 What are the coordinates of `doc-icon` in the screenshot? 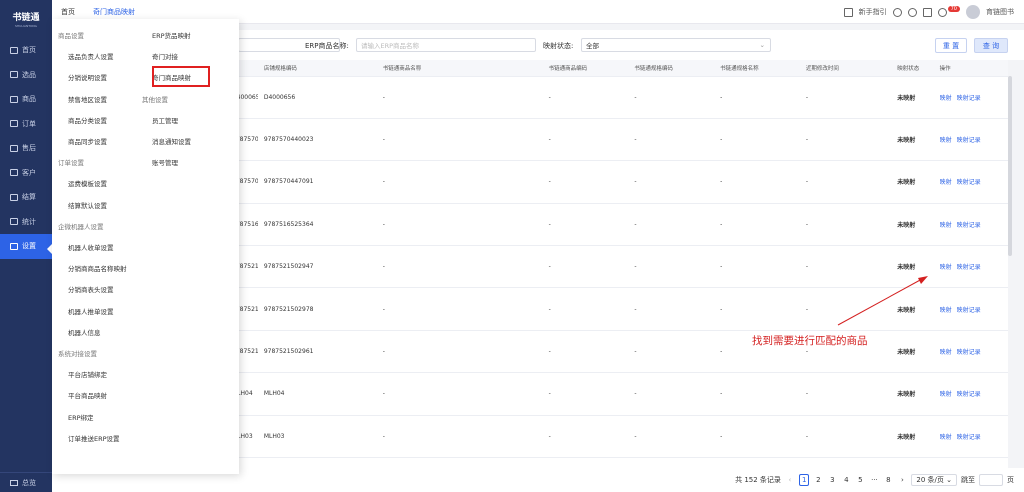 It's located at (927, 12).